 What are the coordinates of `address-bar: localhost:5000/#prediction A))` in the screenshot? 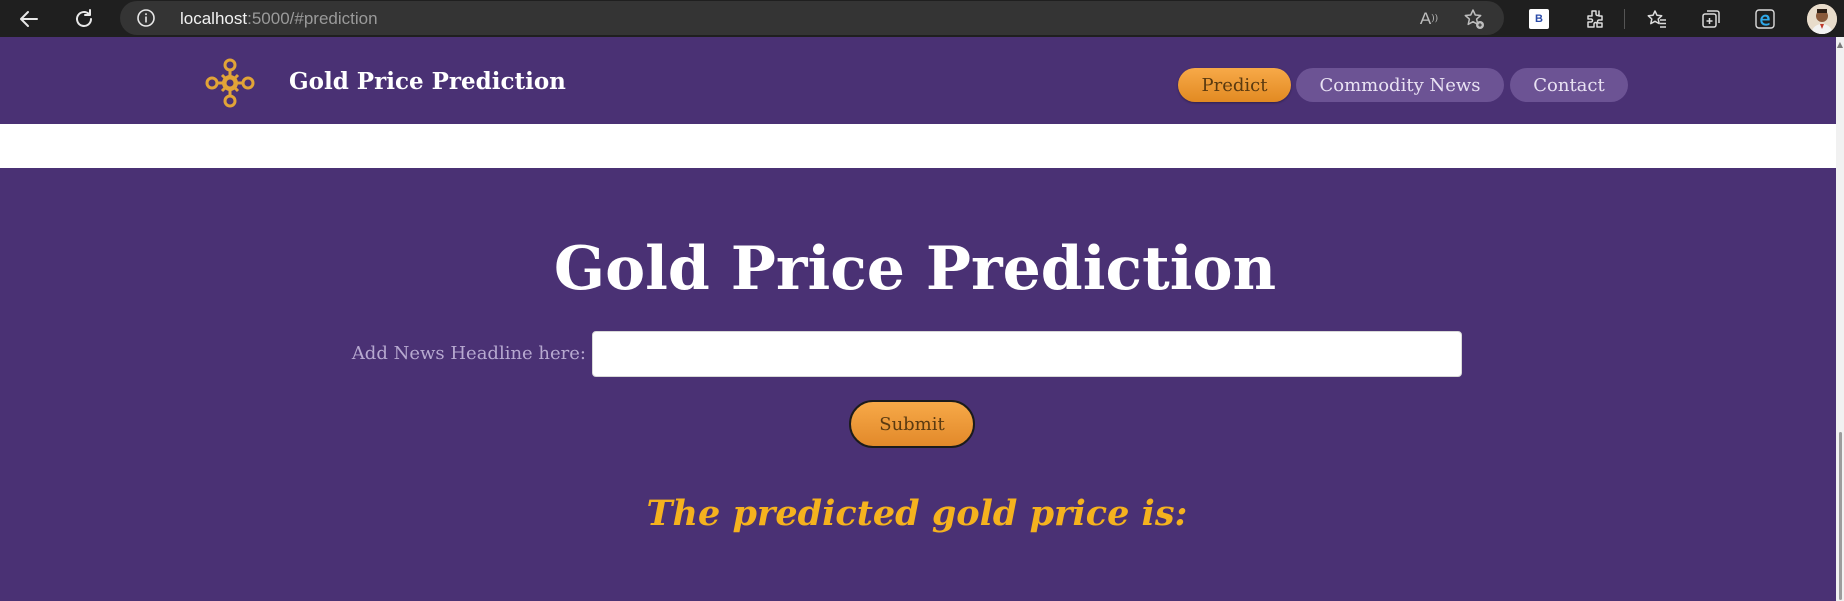 It's located at (812, 18).